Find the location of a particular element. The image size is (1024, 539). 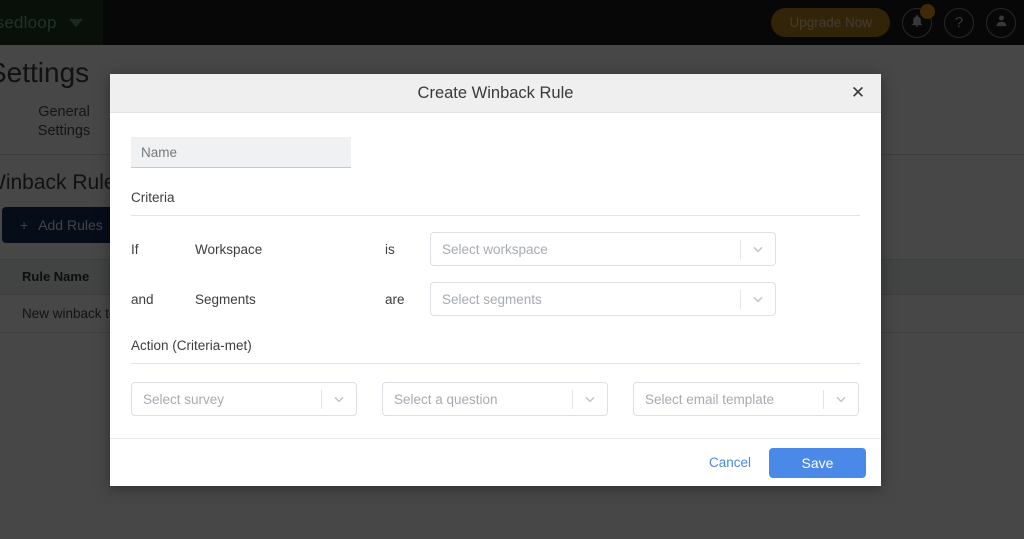

action-divider is located at coordinates (495, 363).